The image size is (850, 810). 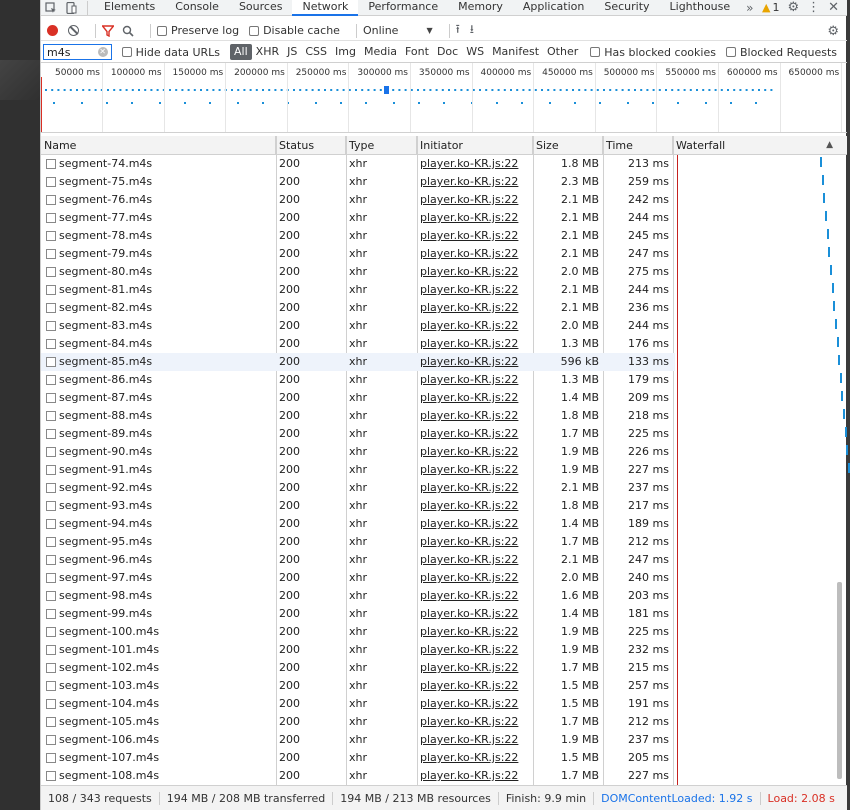 I want to click on tab-security: Security, so click(x=626, y=8).